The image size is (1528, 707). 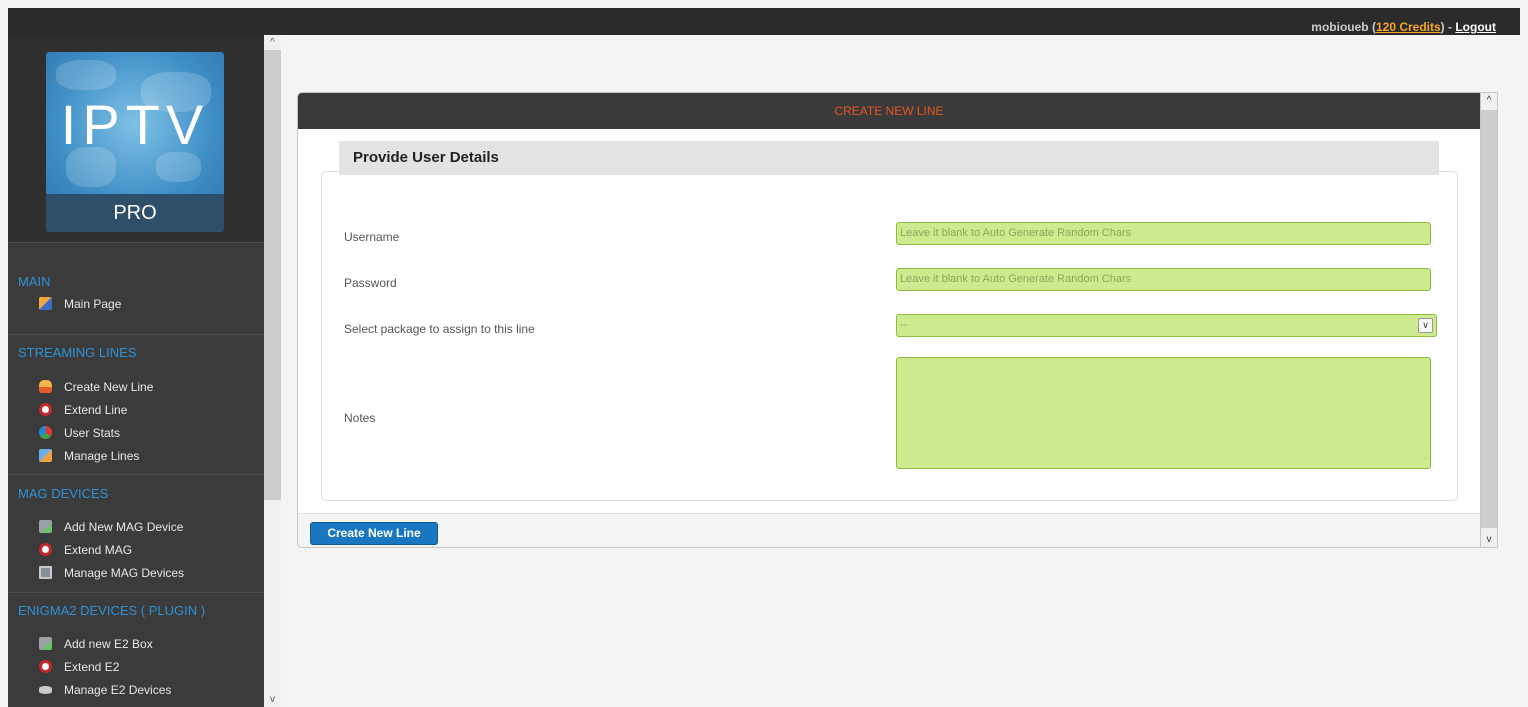 What do you see at coordinates (98, 549) in the screenshot?
I see `sidebar-item-label: Extend MAG` at bounding box center [98, 549].